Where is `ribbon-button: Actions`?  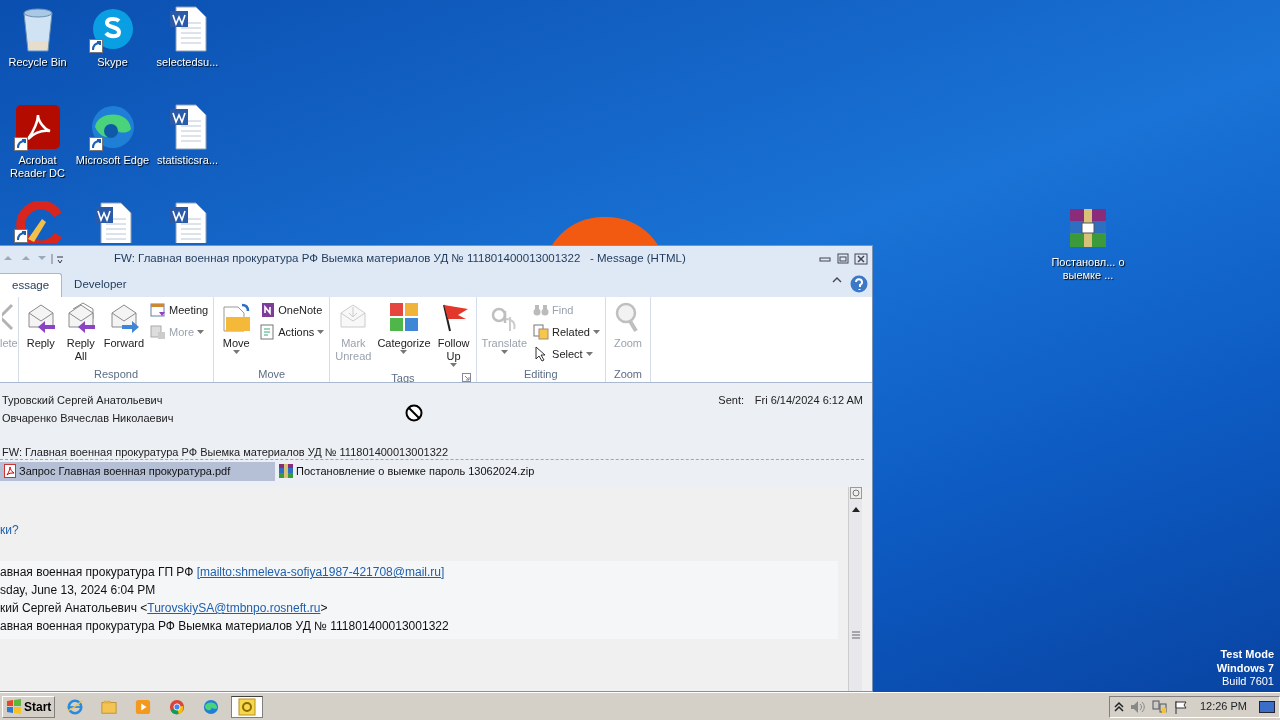 ribbon-button: Actions is located at coordinates (292, 332).